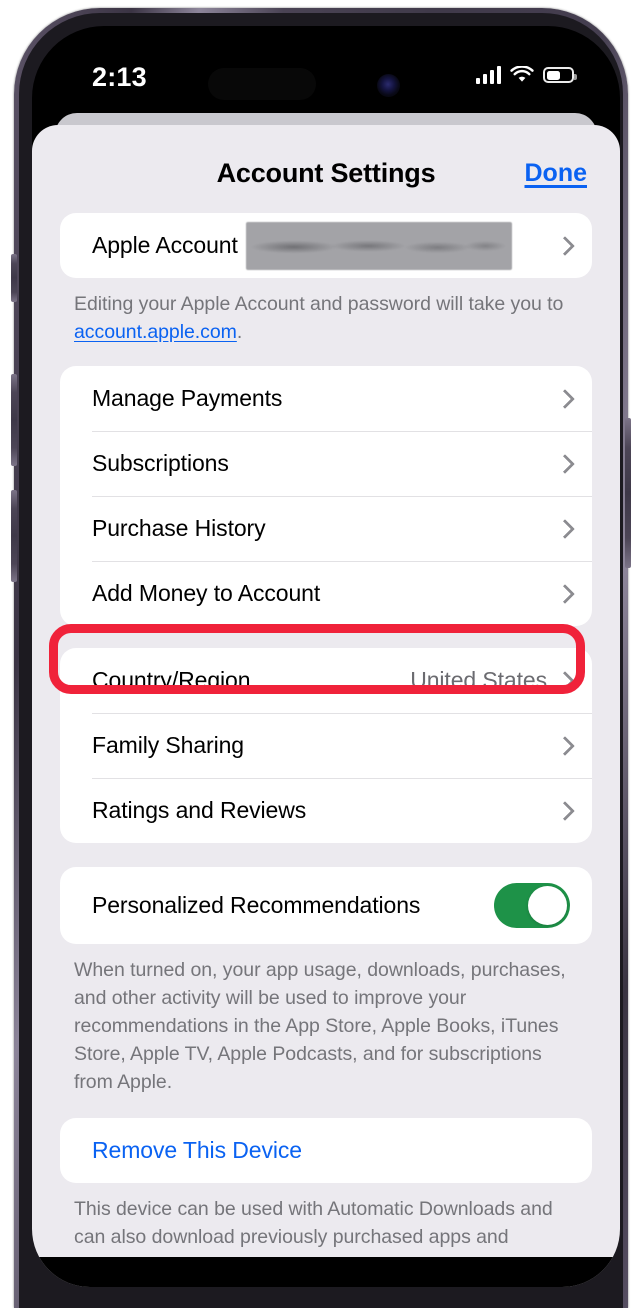  I want to click on row-apple-account: Apple Account, so click(326, 245).